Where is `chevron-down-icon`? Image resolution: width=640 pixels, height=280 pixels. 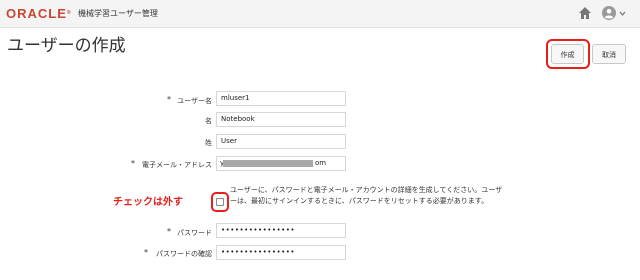
chevron-down-icon is located at coordinates (622, 13).